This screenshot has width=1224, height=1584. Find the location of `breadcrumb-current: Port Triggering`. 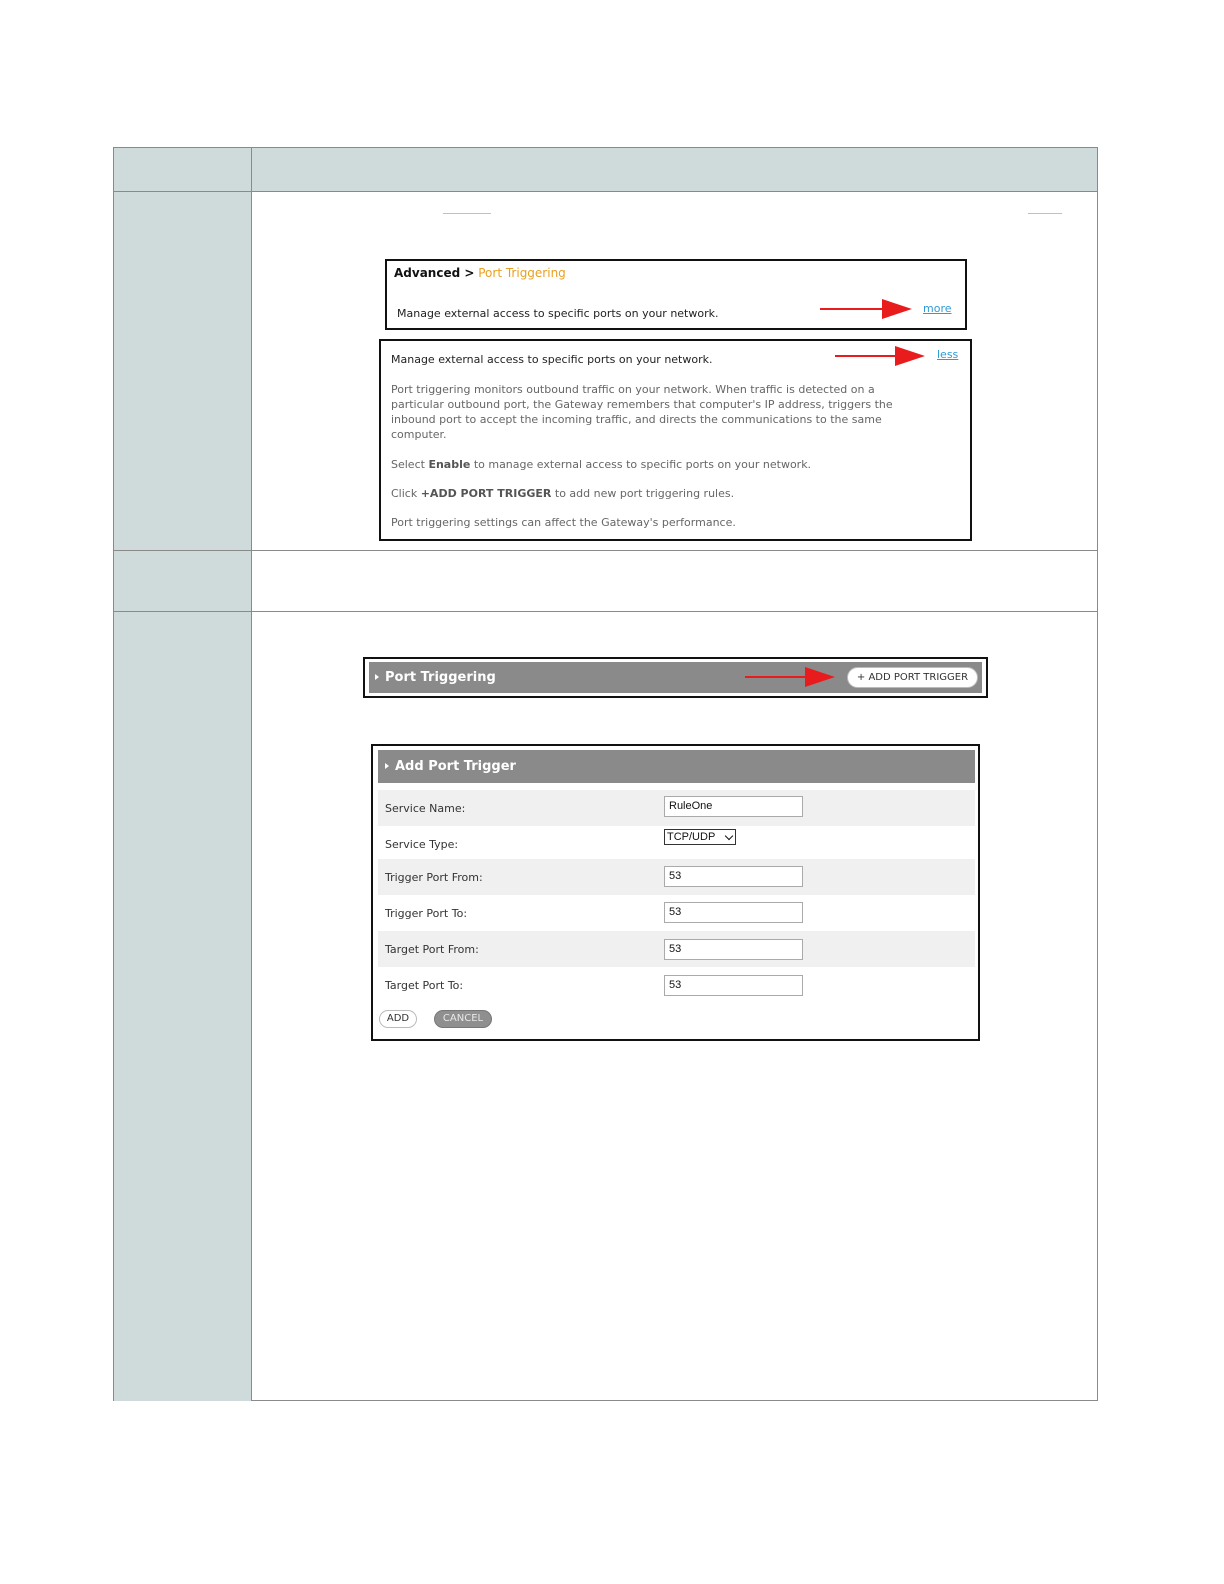

breadcrumb-current: Port Triggering is located at coordinates (522, 273).